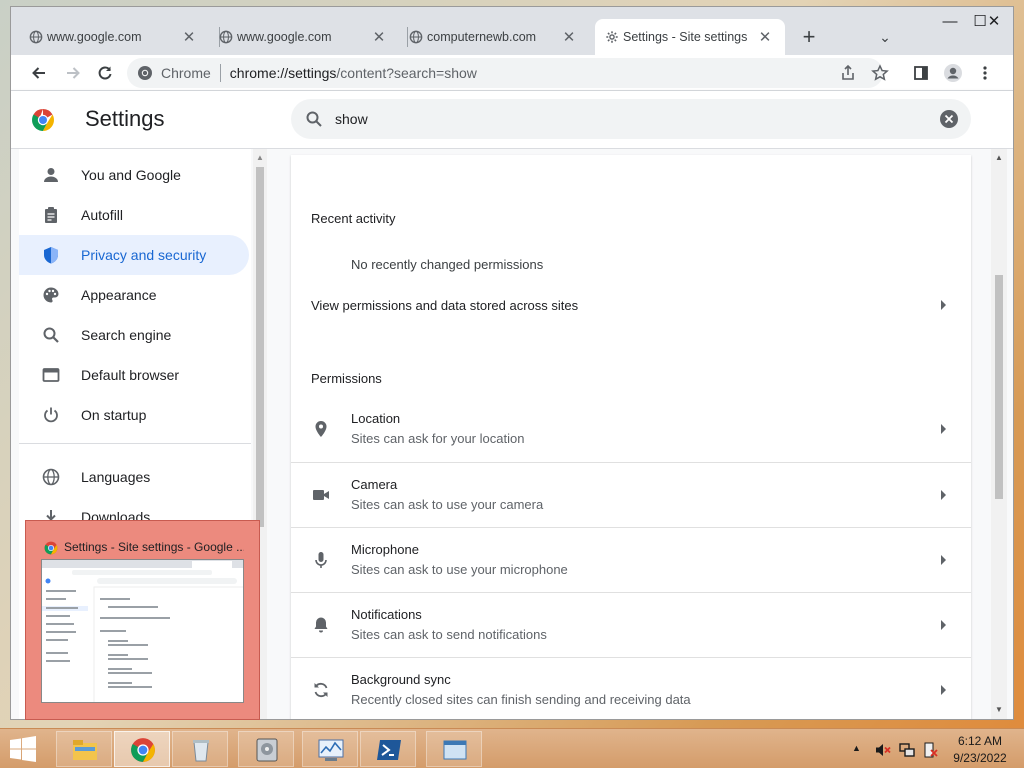 The width and height of the screenshot is (1024, 768). I want to click on tab-computernewb: computernewb.com ✕, so click(494, 37).